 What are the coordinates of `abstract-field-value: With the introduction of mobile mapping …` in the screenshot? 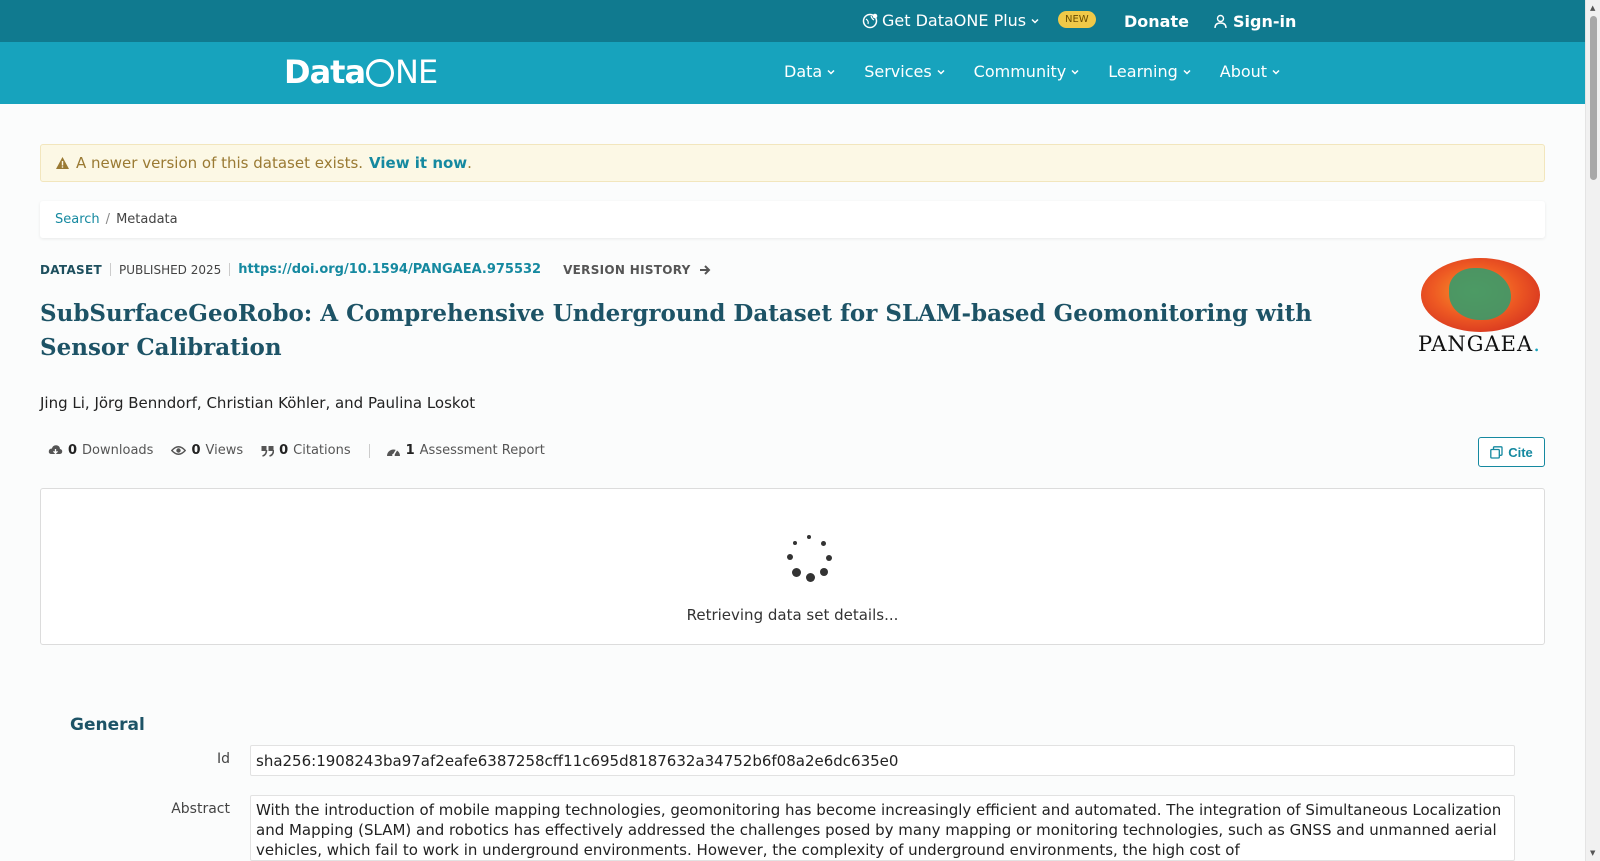 It's located at (882, 828).